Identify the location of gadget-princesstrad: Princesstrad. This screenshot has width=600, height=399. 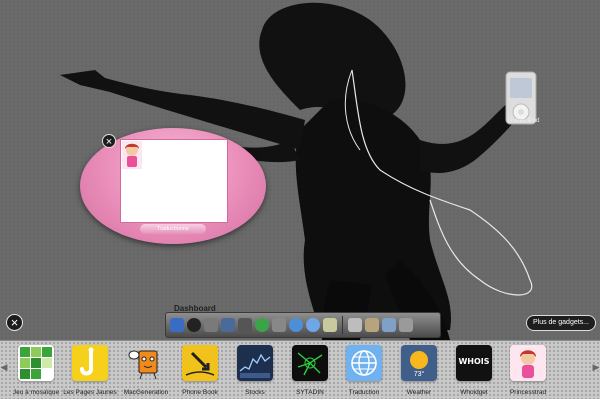
(528, 372).